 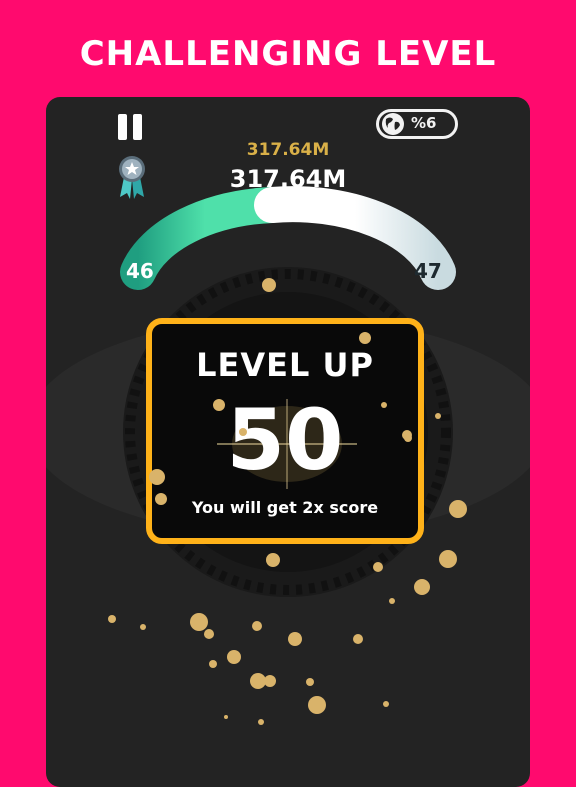 I want to click on level-up-dialog: LEVEL UP 50 You will get 2x score, so click(x=285, y=431).